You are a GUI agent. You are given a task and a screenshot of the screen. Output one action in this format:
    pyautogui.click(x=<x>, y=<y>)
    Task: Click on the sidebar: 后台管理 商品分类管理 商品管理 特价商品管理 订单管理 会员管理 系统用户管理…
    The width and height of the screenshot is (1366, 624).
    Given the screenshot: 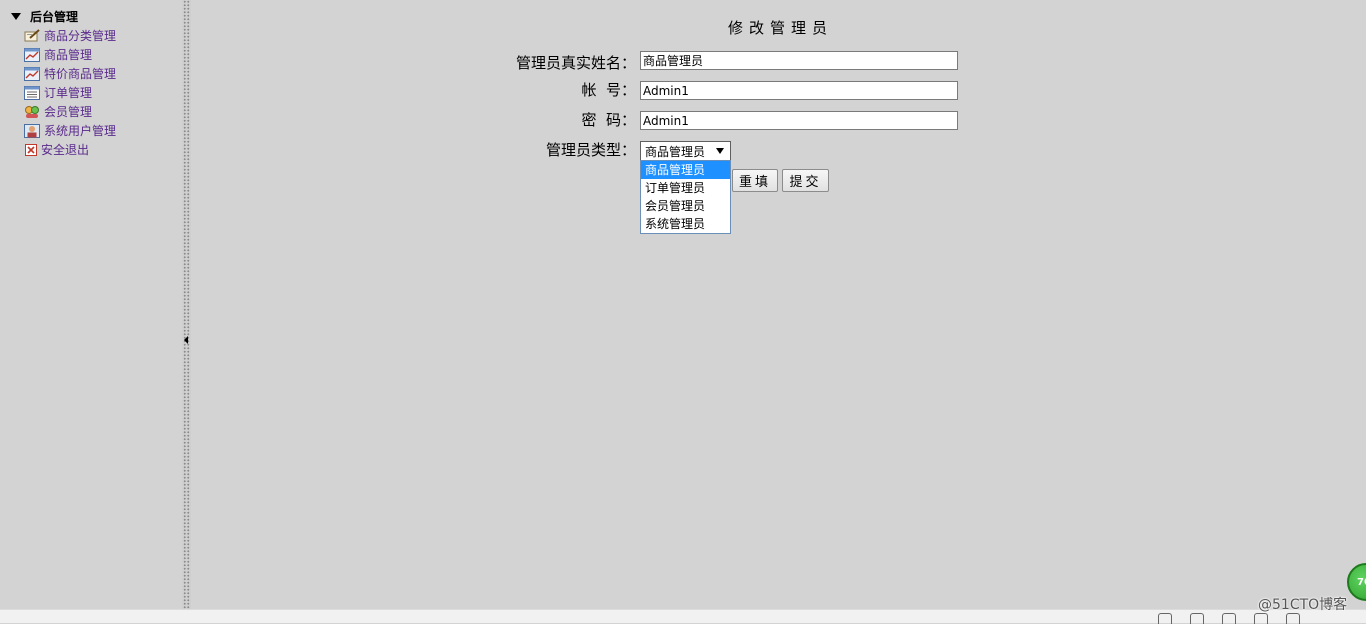 What is the action you would take?
    pyautogui.click(x=91, y=304)
    